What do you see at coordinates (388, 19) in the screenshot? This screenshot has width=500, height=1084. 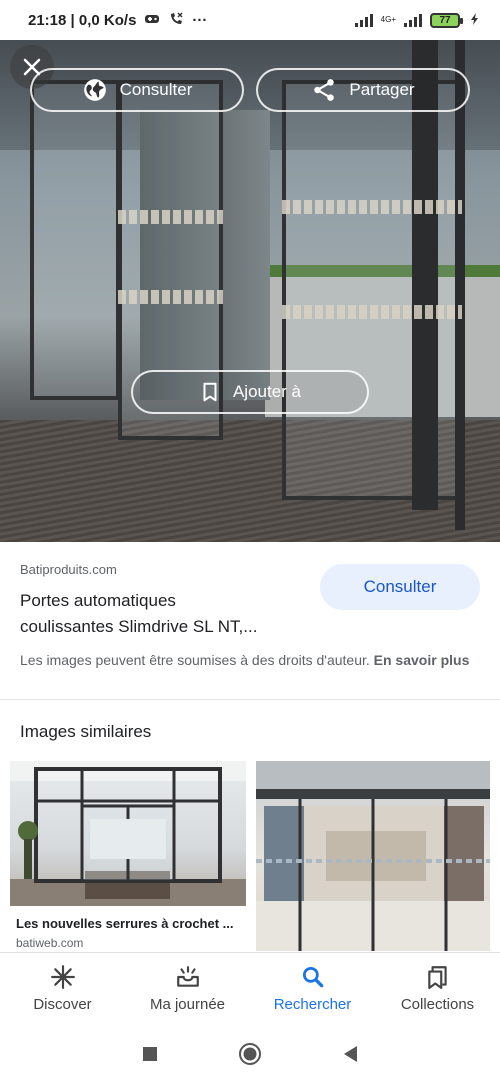 I see `network-type-label: 4G+` at bounding box center [388, 19].